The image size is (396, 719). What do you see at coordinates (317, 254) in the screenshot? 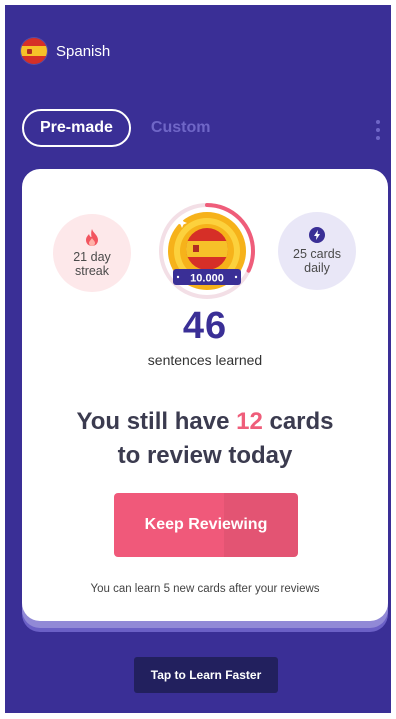
I see `daily-line1: 25 cards` at bounding box center [317, 254].